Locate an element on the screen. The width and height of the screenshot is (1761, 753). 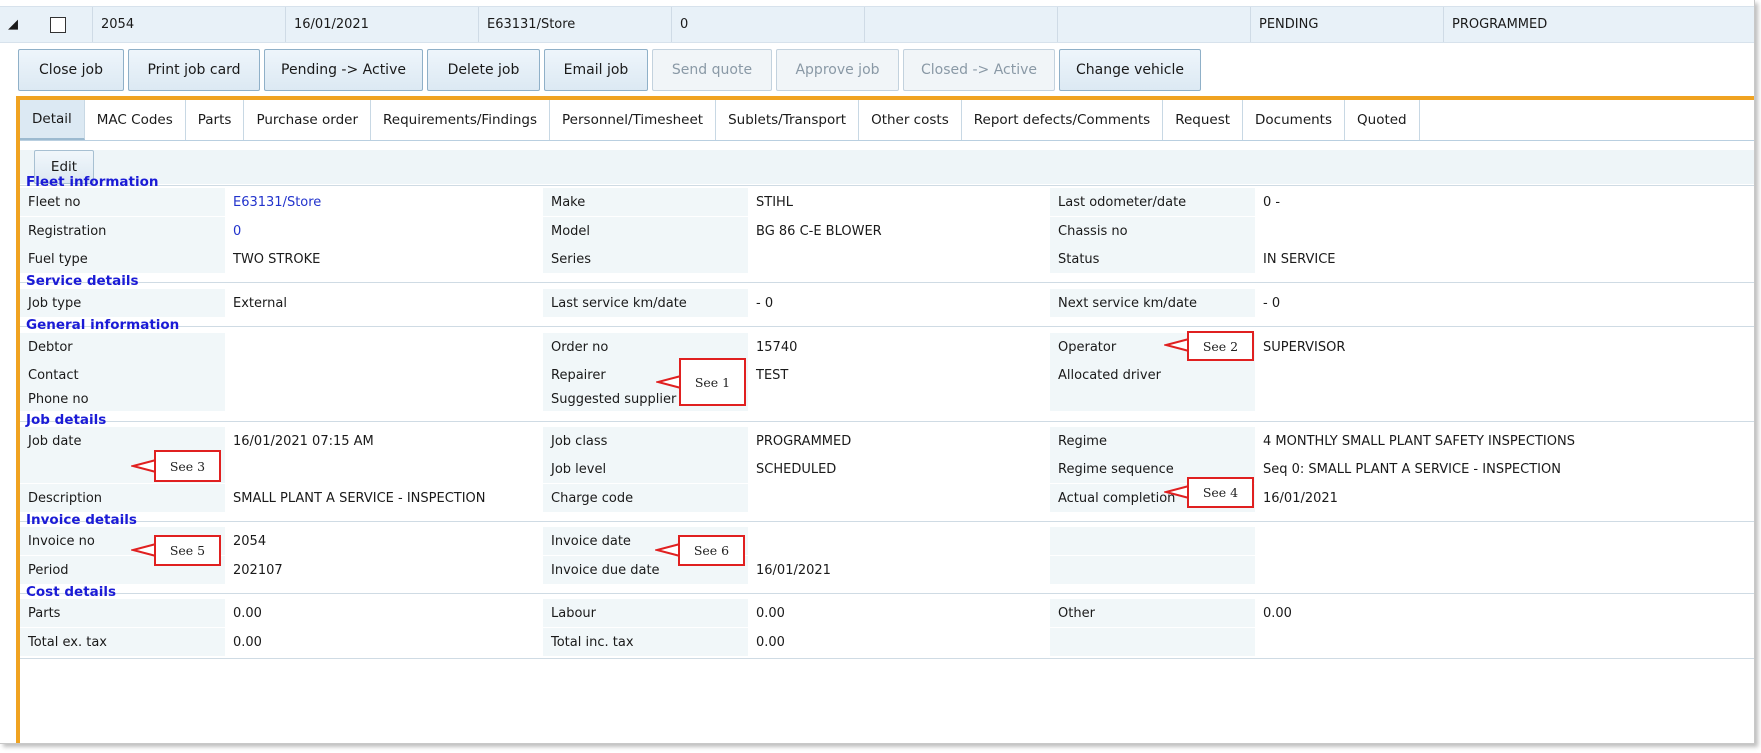
field-label: Status is located at coordinates (1152, 259).